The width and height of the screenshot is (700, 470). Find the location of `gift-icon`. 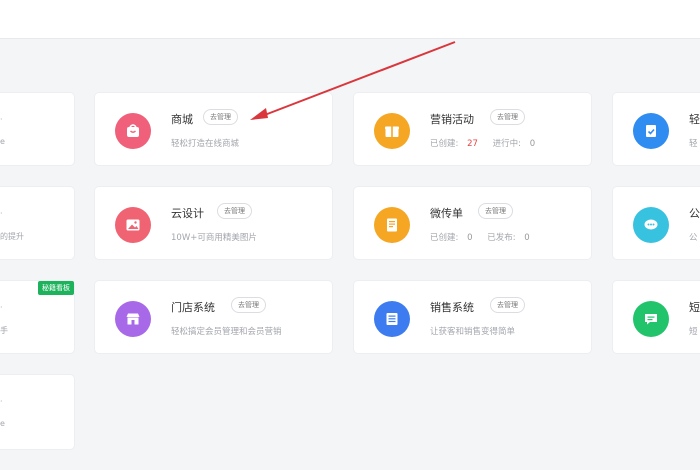

gift-icon is located at coordinates (392, 131).